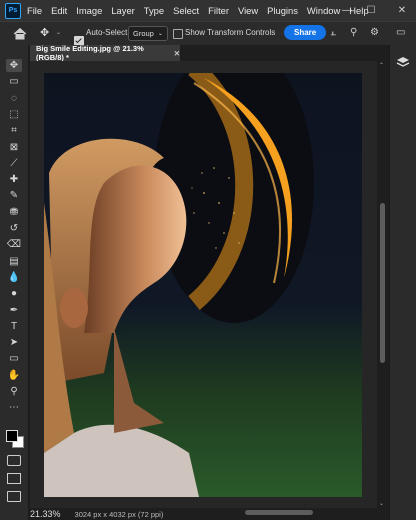 Image resolution: width=416 pixels, height=520 pixels. Describe the element at coordinates (47, 33) in the screenshot. I see `move-tool-options-icon: ✥` at that location.